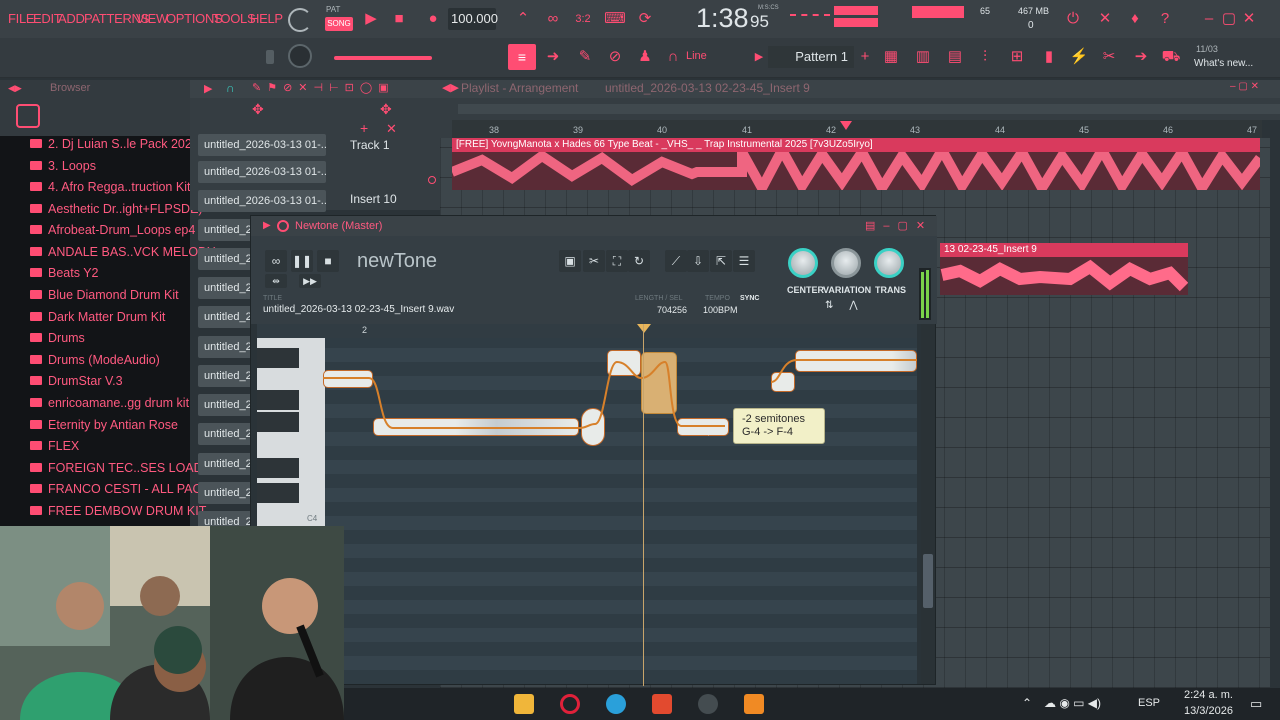 The width and height of the screenshot is (1280, 720). What do you see at coordinates (594, 261) in the screenshot?
I see `cut-icon: ✂` at bounding box center [594, 261].